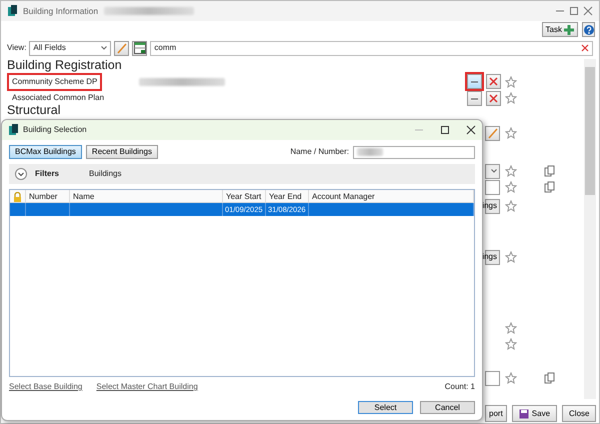 The width and height of the screenshot is (600, 424). Describe the element at coordinates (60, 11) in the screenshot. I see `window-title: Building Information` at that location.